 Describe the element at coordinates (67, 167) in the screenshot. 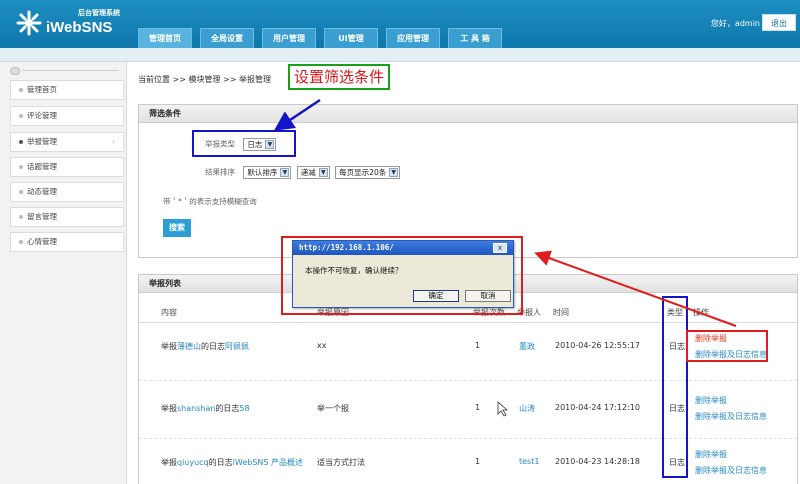

I see `sidebar-item-topics: 话题管理` at that location.